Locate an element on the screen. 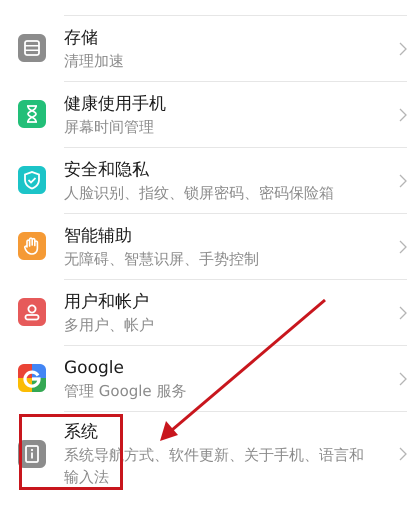 The height and width of the screenshot is (511, 420). setting-subtitle: 管理 Google 服务 is located at coordinates (126, 391).